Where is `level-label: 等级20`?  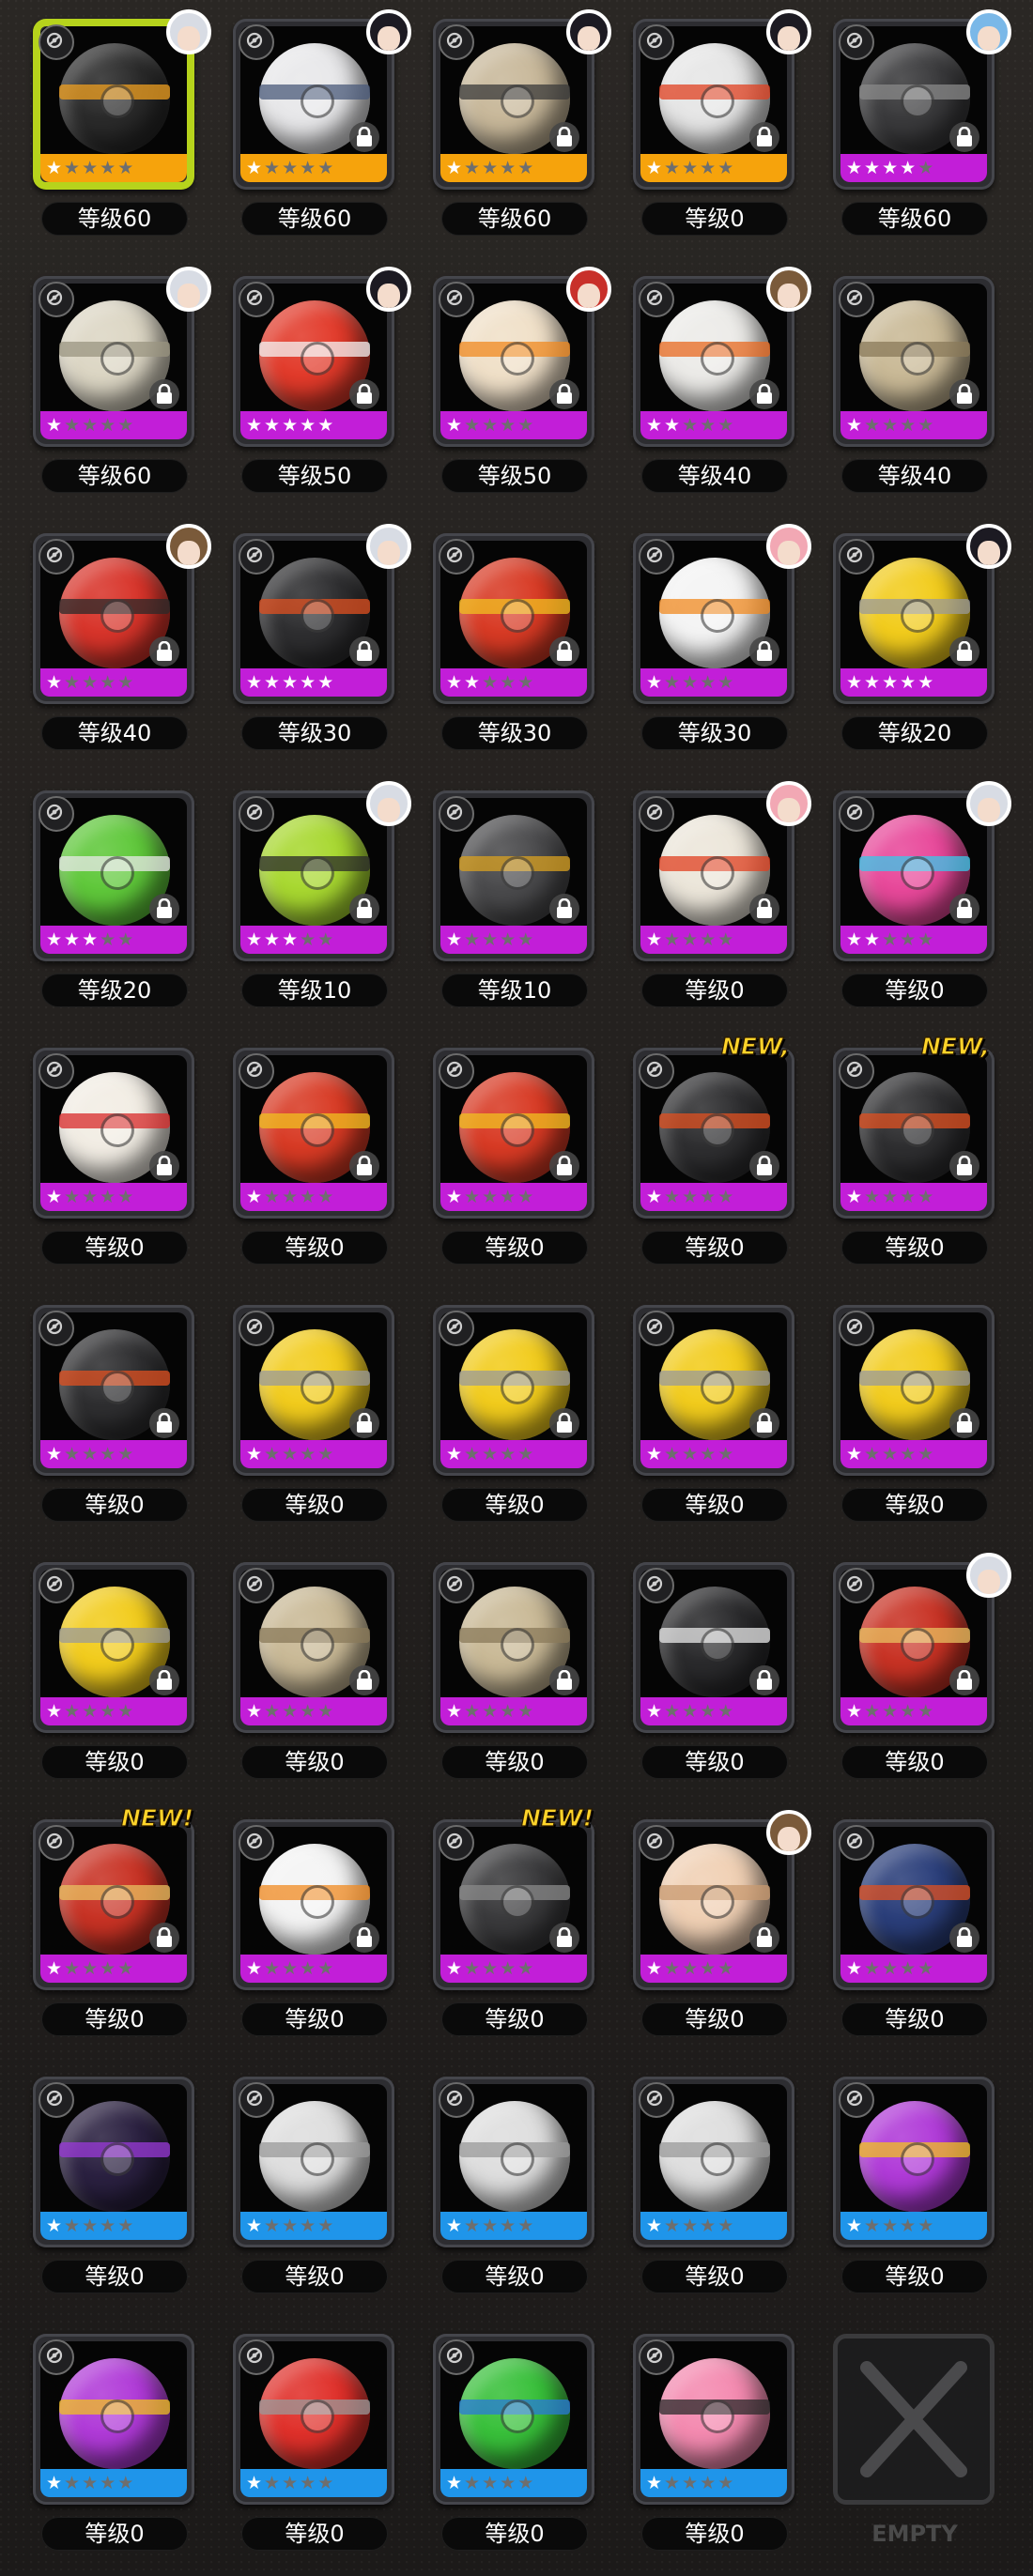
level-label: 等级20 is located at coordinates (114, 990).